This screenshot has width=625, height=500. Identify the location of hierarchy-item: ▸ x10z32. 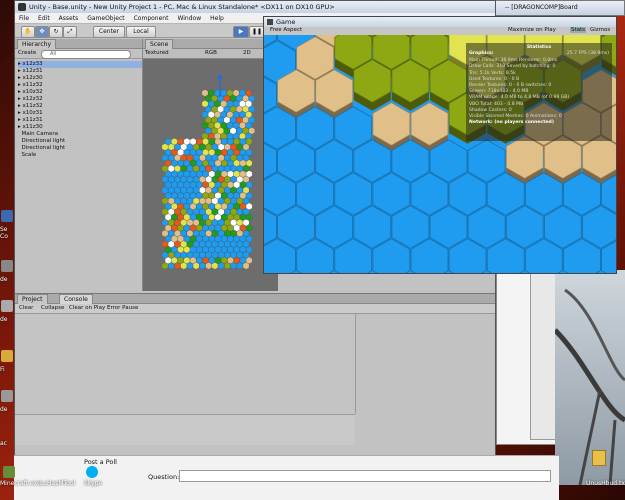
(80, 92).